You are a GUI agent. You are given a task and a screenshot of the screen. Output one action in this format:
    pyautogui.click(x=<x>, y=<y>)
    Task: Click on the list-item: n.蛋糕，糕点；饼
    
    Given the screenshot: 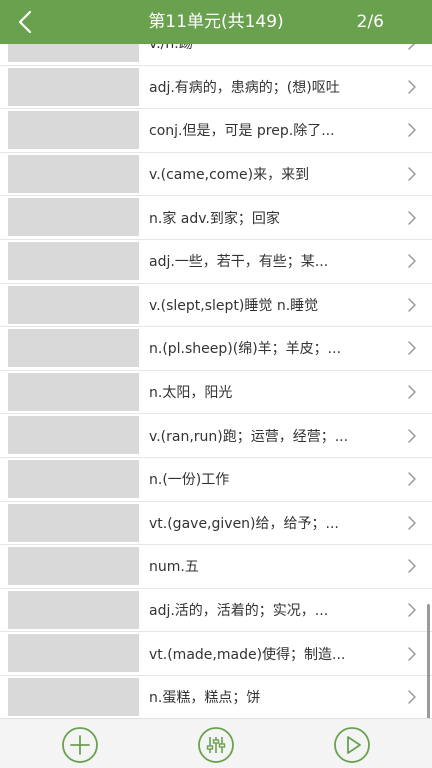 What is the action you would take?
    pyautogui.click(x=216, y=697)
    